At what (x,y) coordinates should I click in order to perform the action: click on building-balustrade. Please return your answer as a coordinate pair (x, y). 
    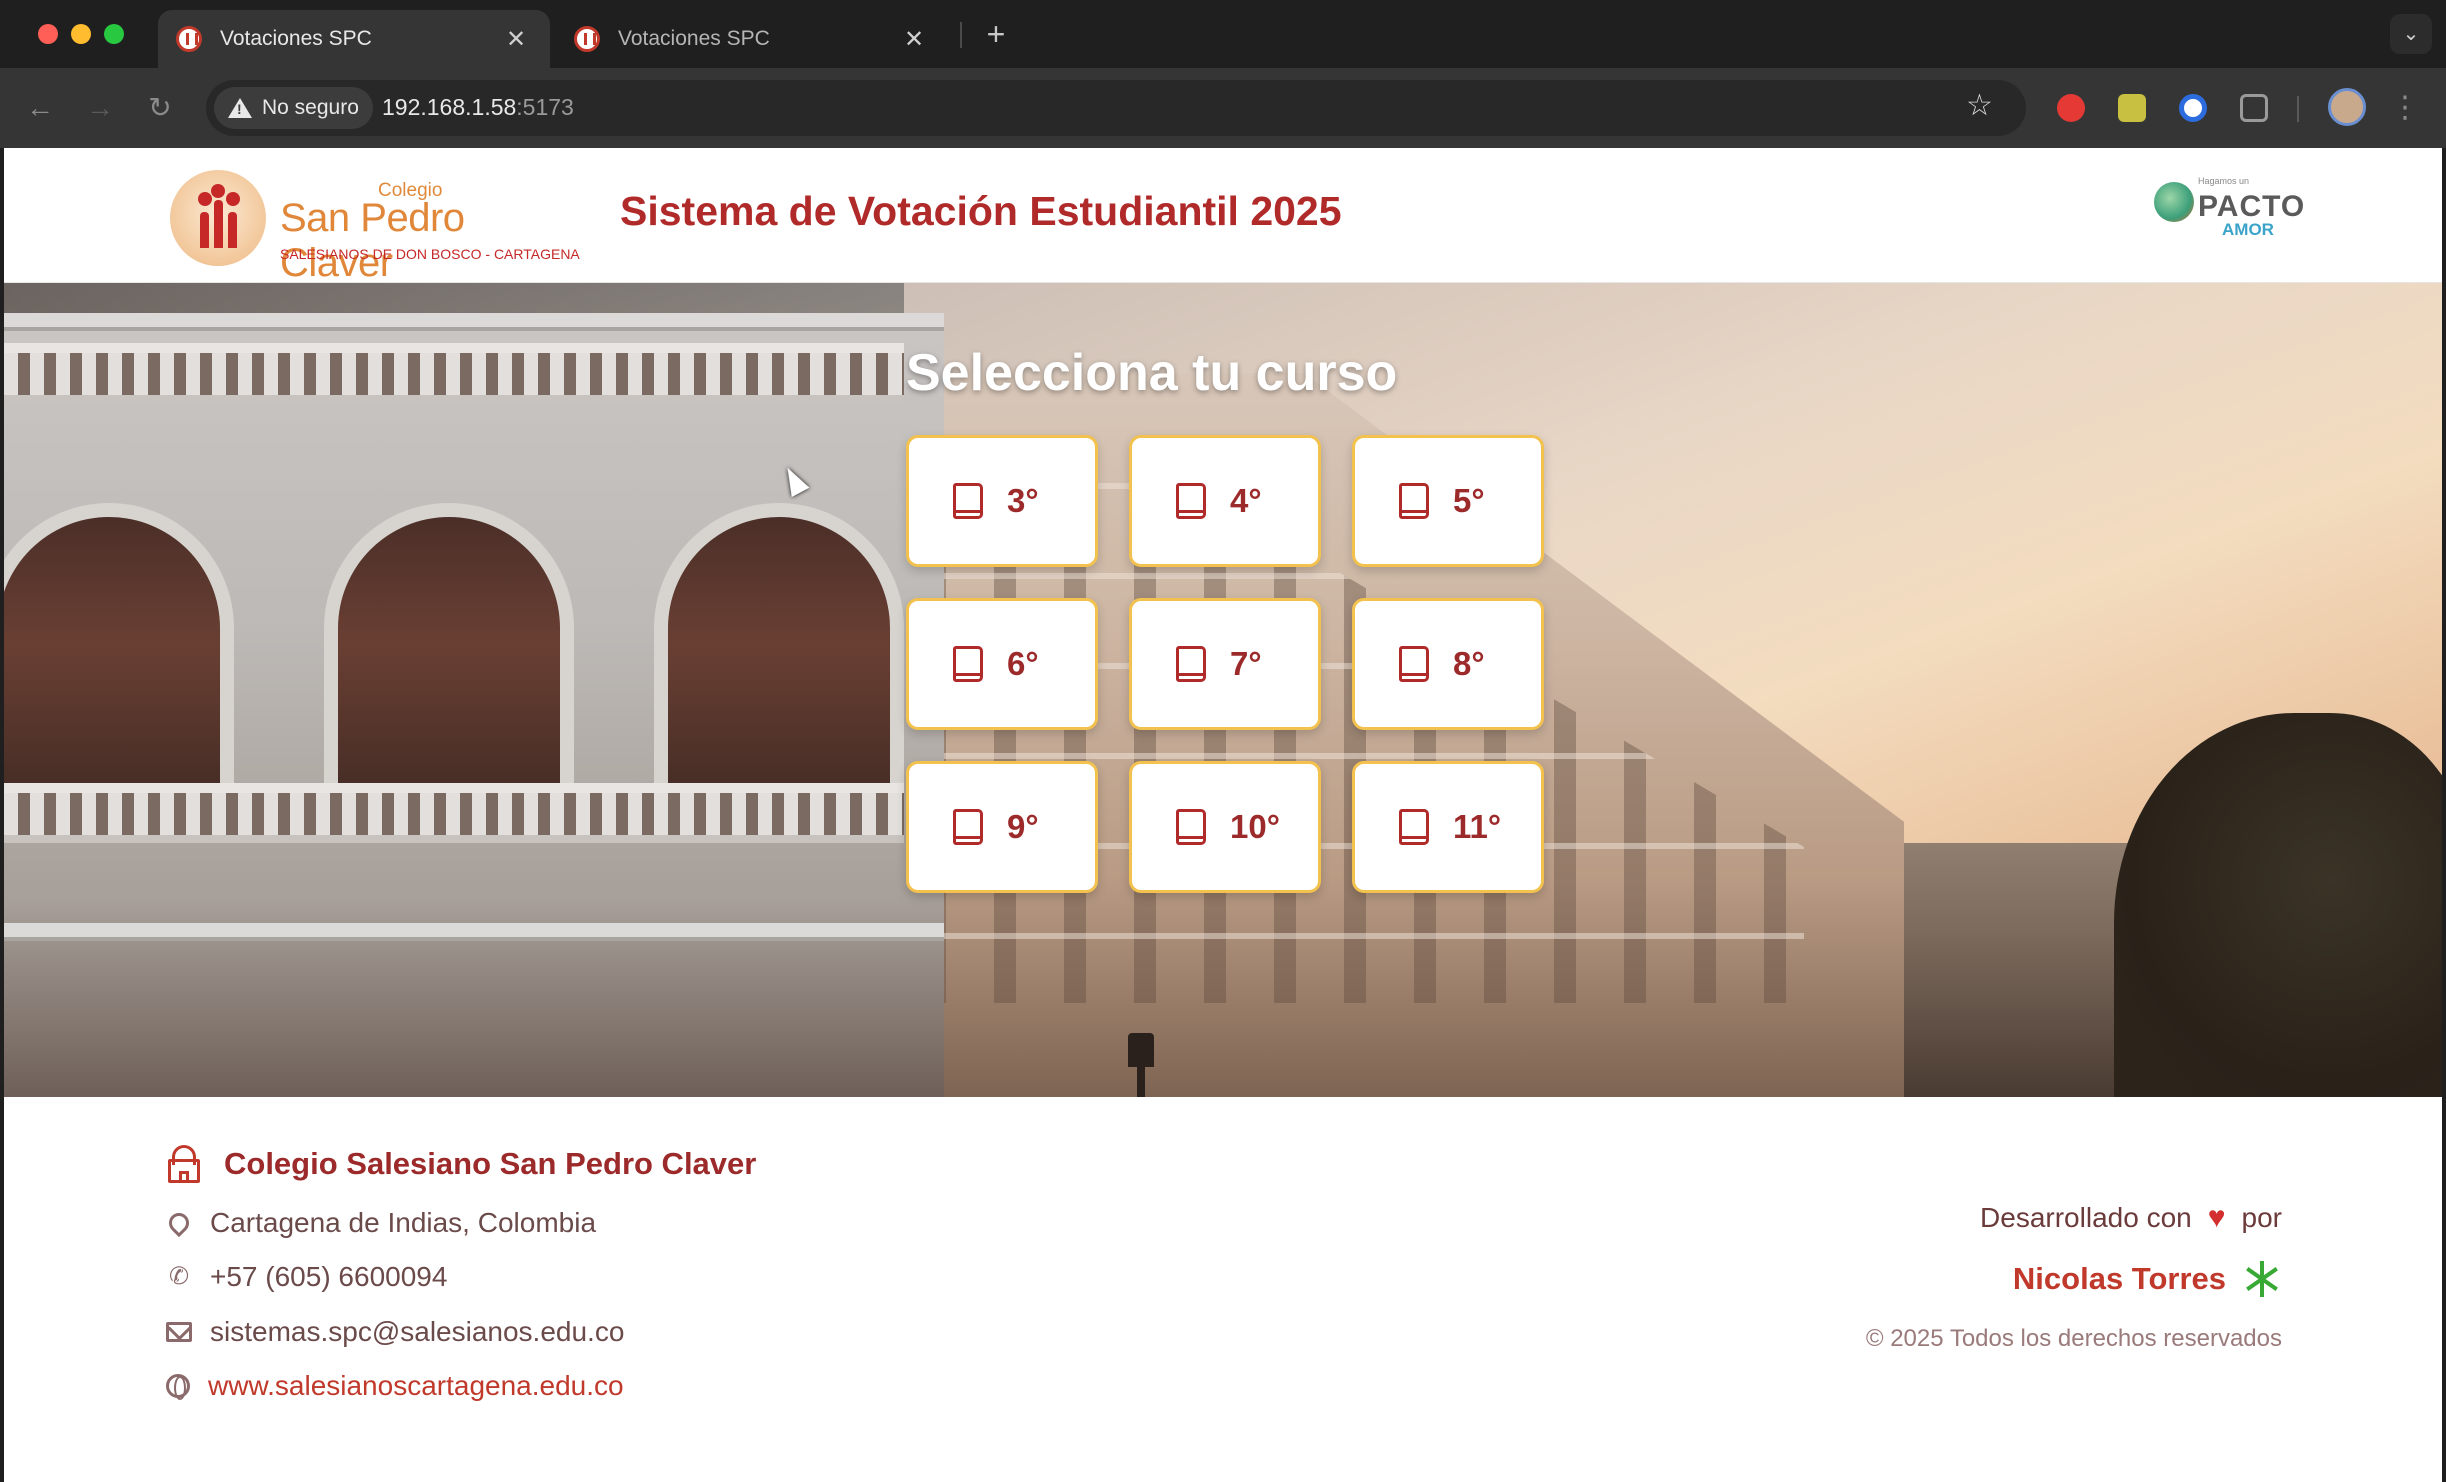
    Looking at the image, I should click on (454, 373).